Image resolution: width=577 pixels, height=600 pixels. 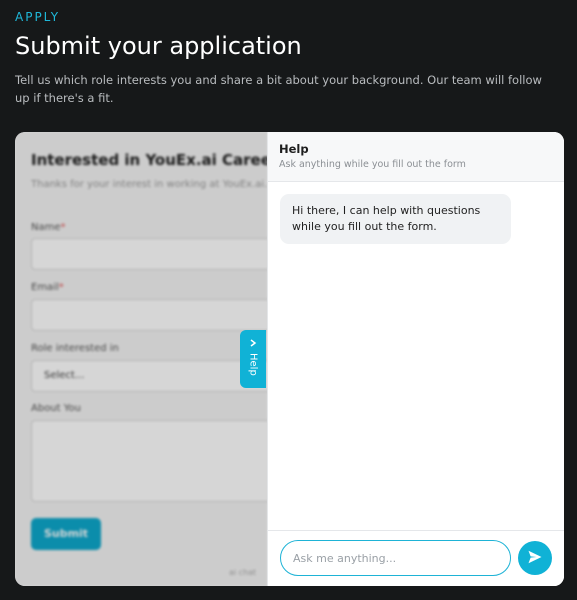 I want to click on send-button, so click(x=535, y=558).